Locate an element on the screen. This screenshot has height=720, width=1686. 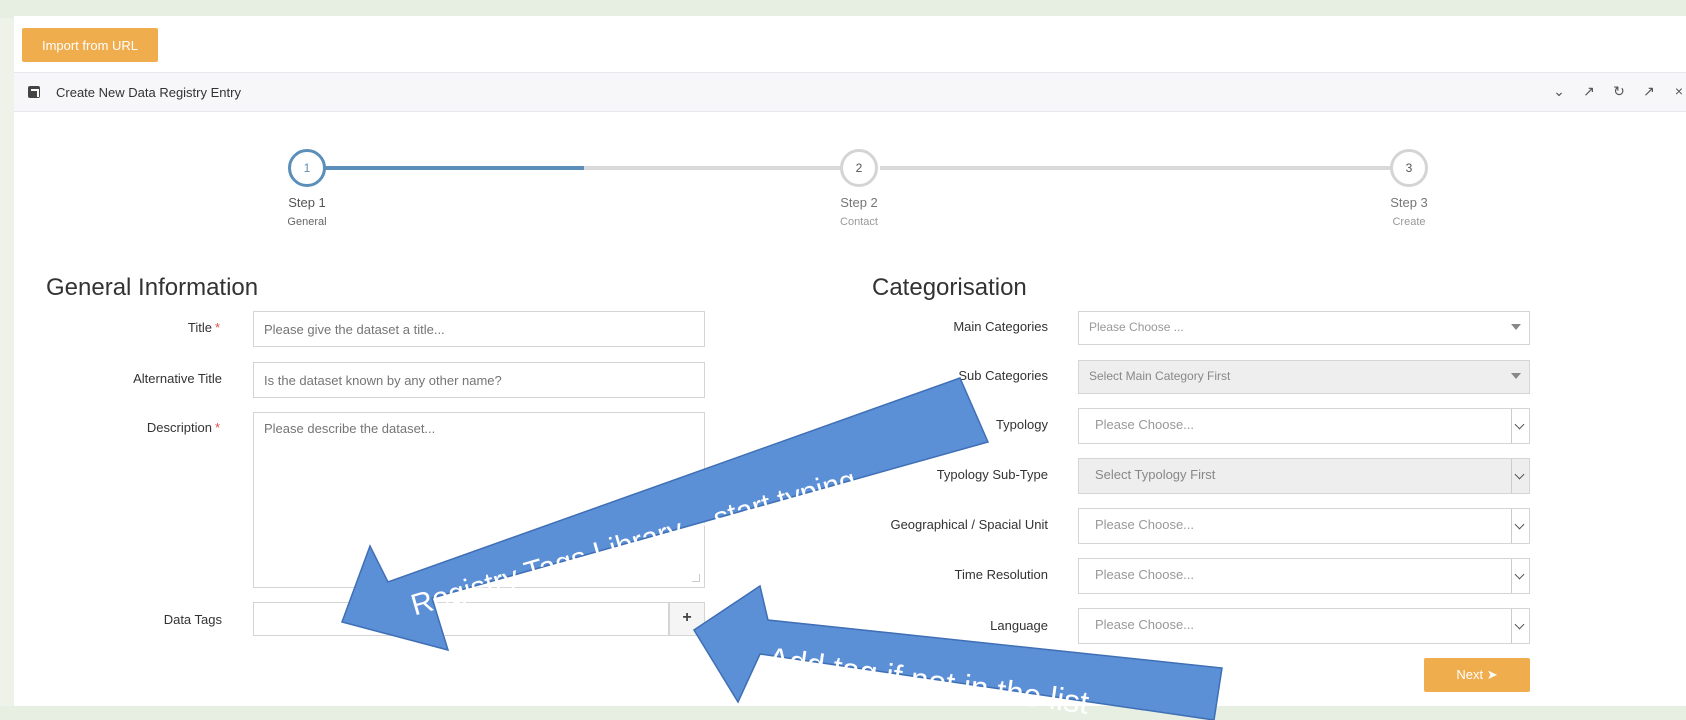
description-textarea is located at coordinates (479, 500).